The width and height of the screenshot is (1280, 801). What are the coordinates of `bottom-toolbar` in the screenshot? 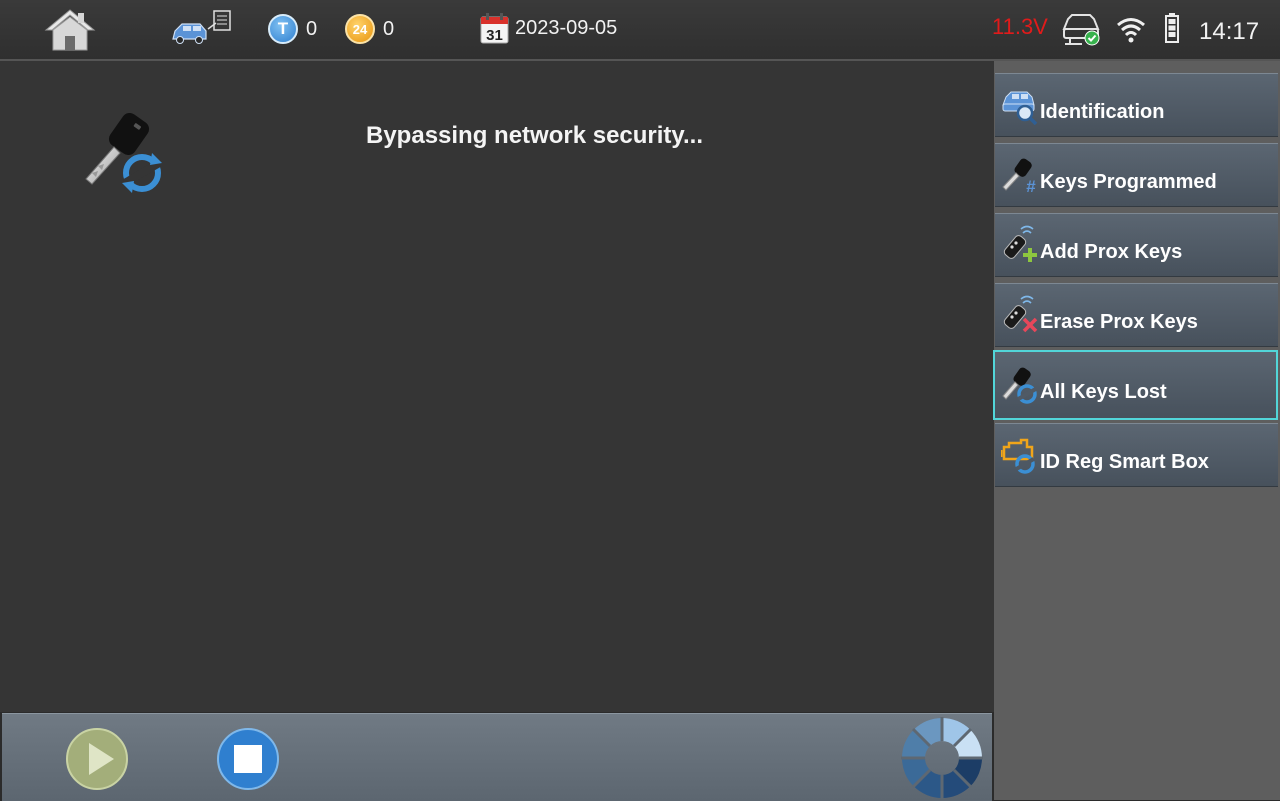 It's located at (497, 757).